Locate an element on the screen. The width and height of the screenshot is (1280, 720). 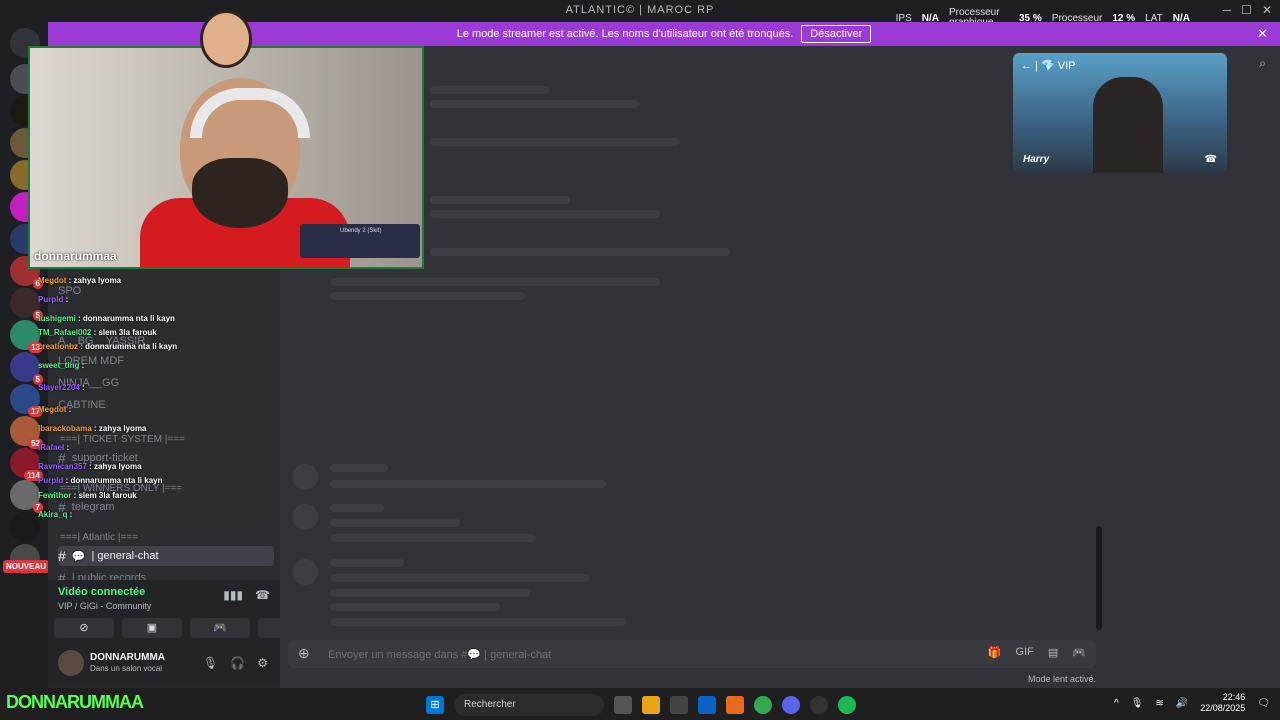
vip-video: ← | 💎 VIP Harry ☎ is located at coordinates (1120, 113).